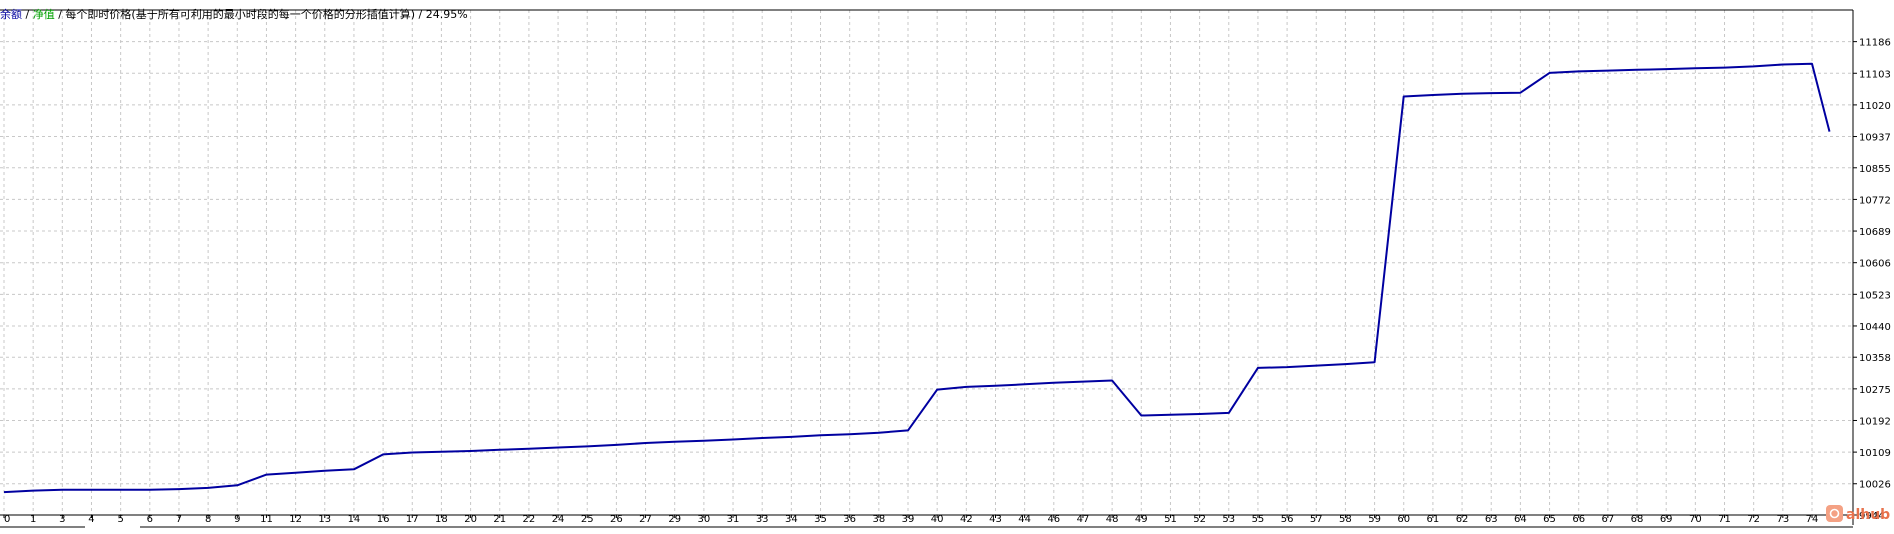 Image resolution: width=1894 pixels, height=534 pixels. I want to click on x-tick-label: 6, so click(150, 519).